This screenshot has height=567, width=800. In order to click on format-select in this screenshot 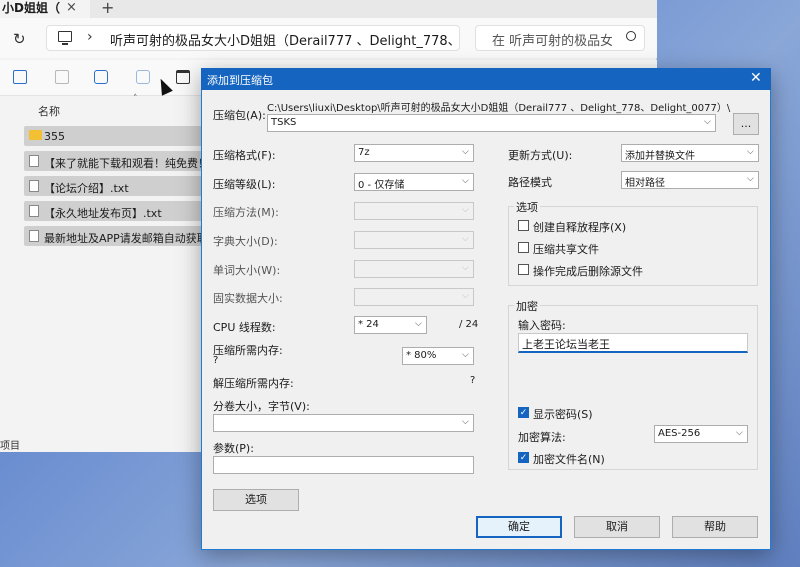, I will do `click(414, 153)`.